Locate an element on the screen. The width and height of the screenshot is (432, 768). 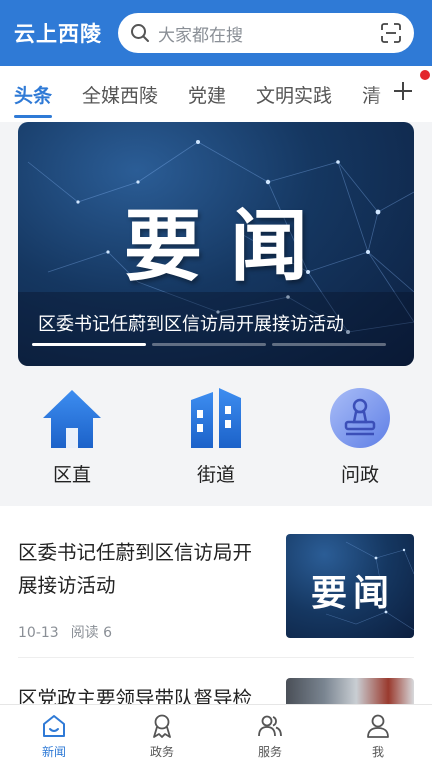
nav-government: 政务 is located at coordinates (162, 736).